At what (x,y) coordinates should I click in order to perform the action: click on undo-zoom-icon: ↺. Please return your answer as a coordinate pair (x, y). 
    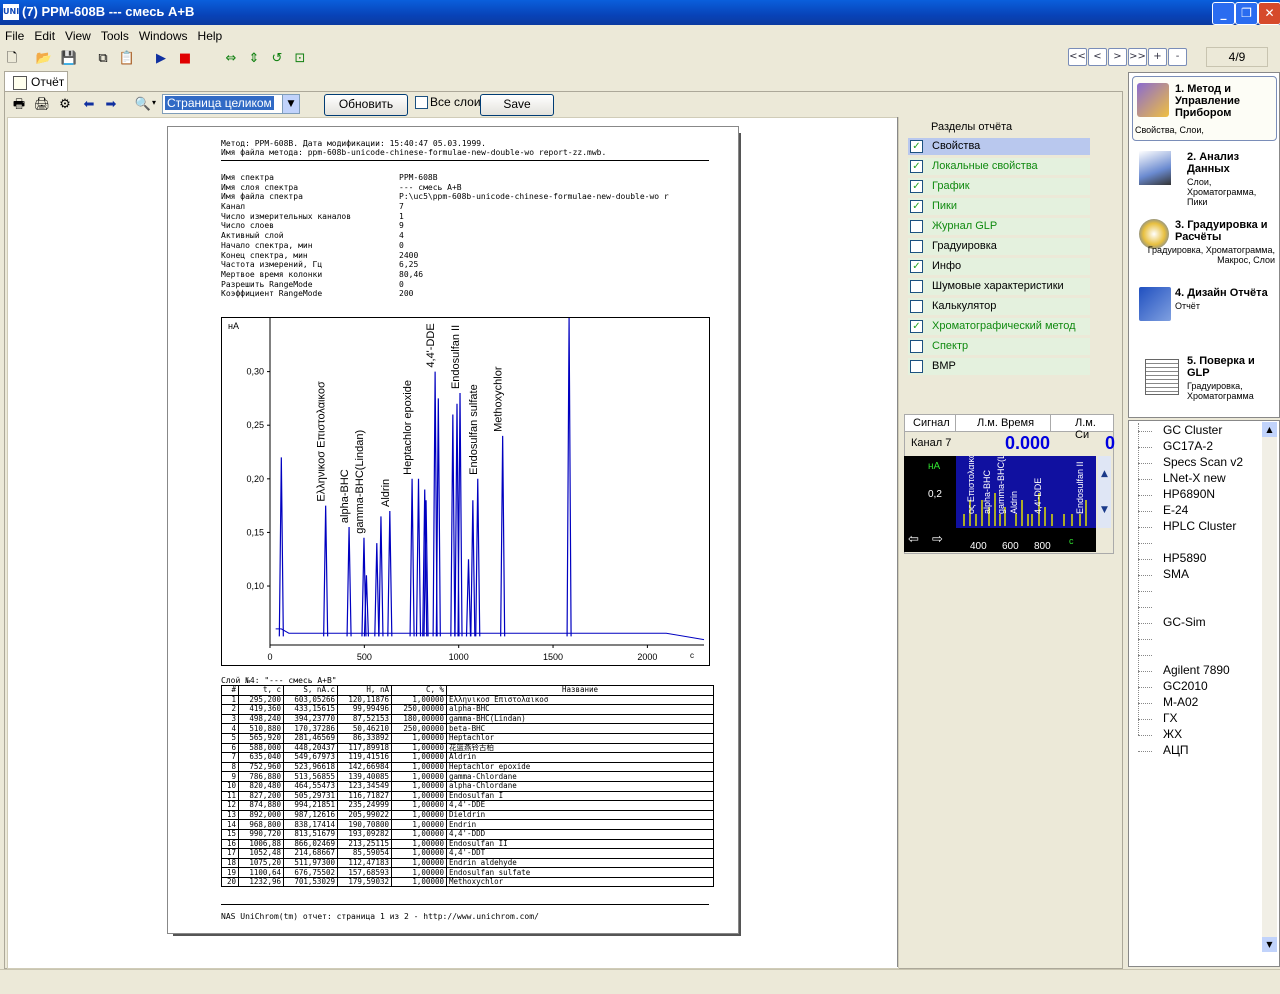
    Looking at the image, I should click on (277, 59).